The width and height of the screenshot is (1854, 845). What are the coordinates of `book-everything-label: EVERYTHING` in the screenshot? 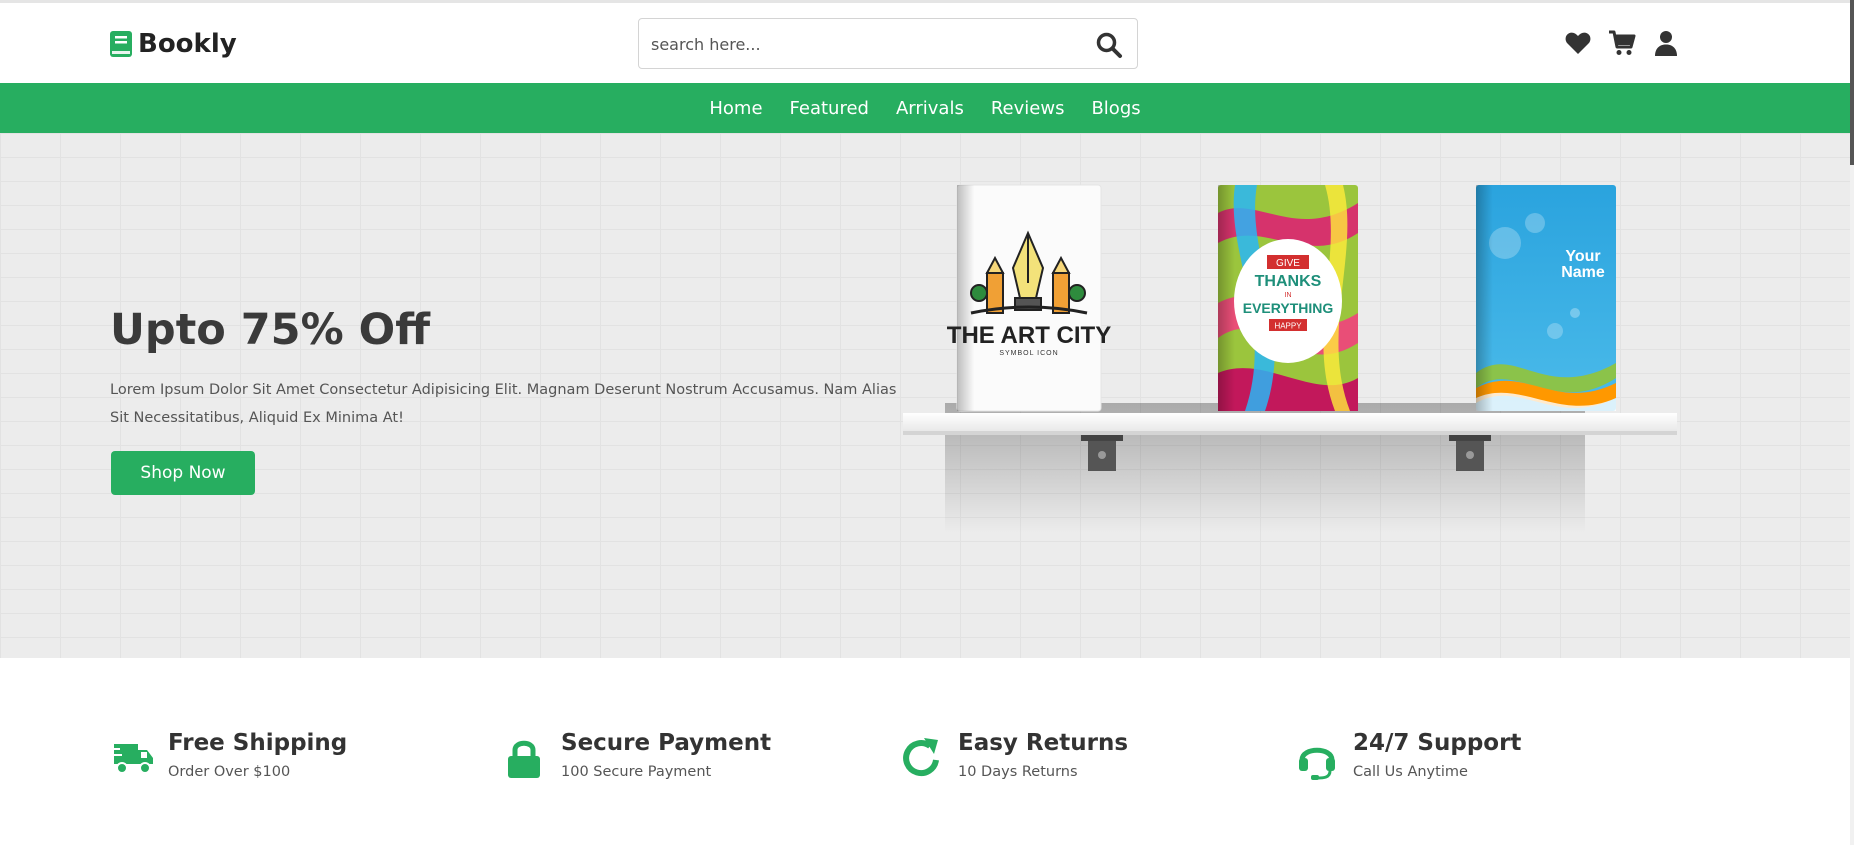 It's located at (1288, 308).